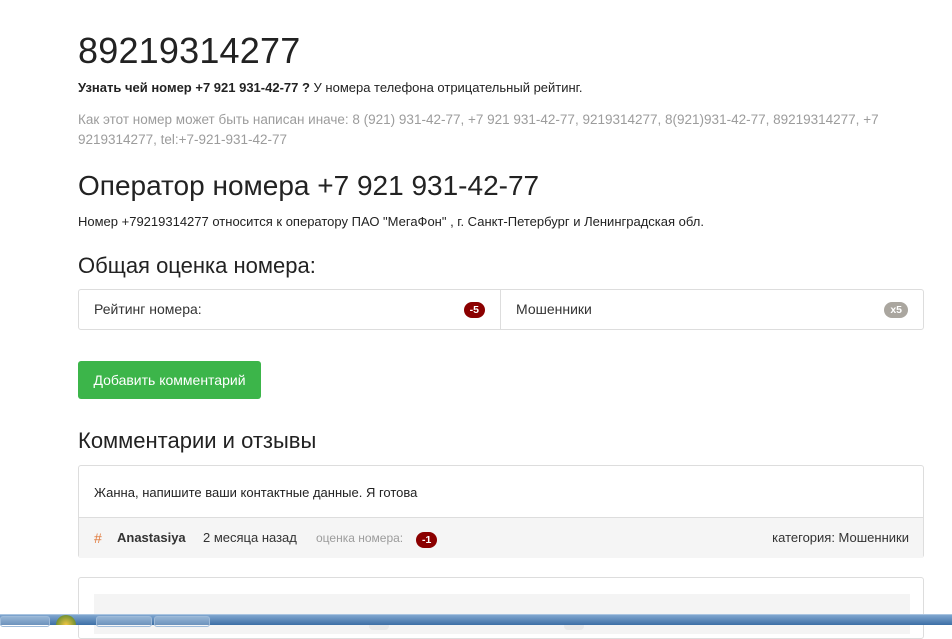 Image resolution: width=952 pixels, height=639 pixels. Describe the element at coordinates (476, 620) in the screenshot. I see `os-taskbar` at that location.